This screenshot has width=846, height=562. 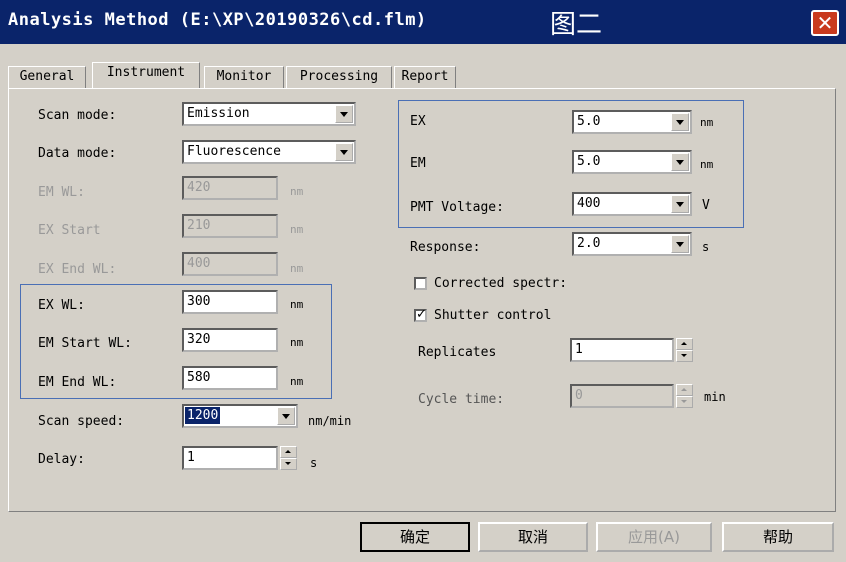 What do you see at coordinates (269, 114) in the screenshot?
I see `scan-mode-select: Emission` at bounding box center [269, 114].